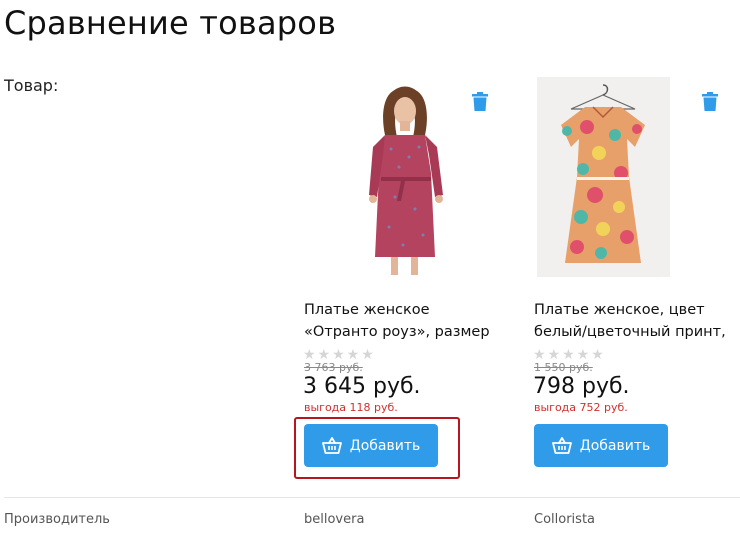  I want to click on manufacturer-label: Производитель, so click(57, 519).